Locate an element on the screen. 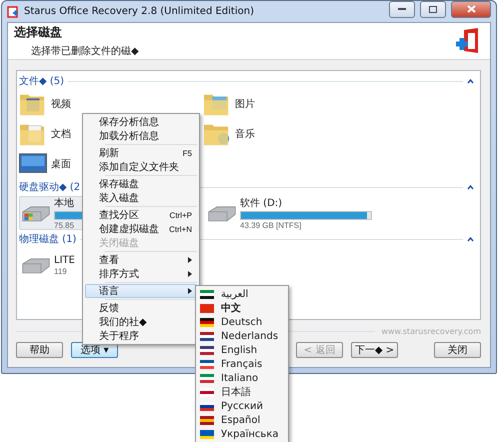  menu-item: 刷新 F5 is located at coordinates (141, 153).